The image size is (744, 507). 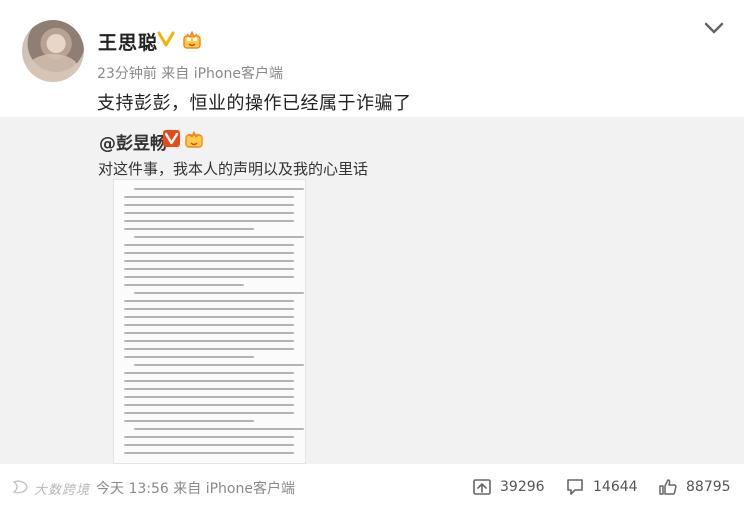 What do you see at coordinates (128, 41) in the screenshot?
I see `post-author-name: 王思聪` at bounding box center [128, 41].